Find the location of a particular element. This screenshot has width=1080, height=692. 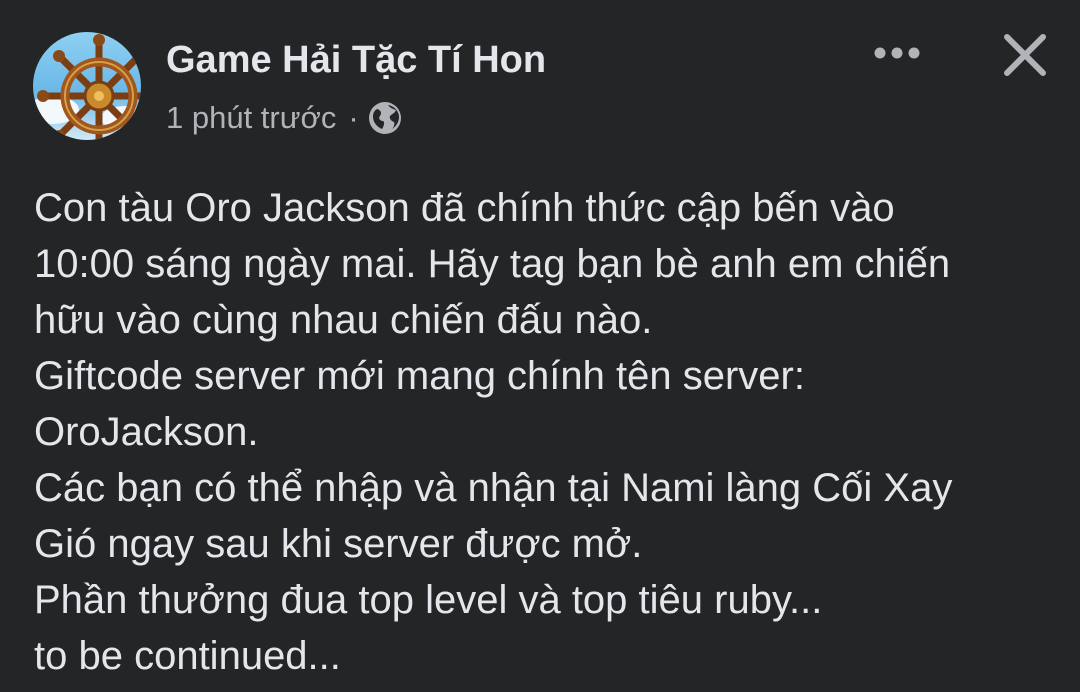

more-horizontal-icon is located at coordinates (897, 53).